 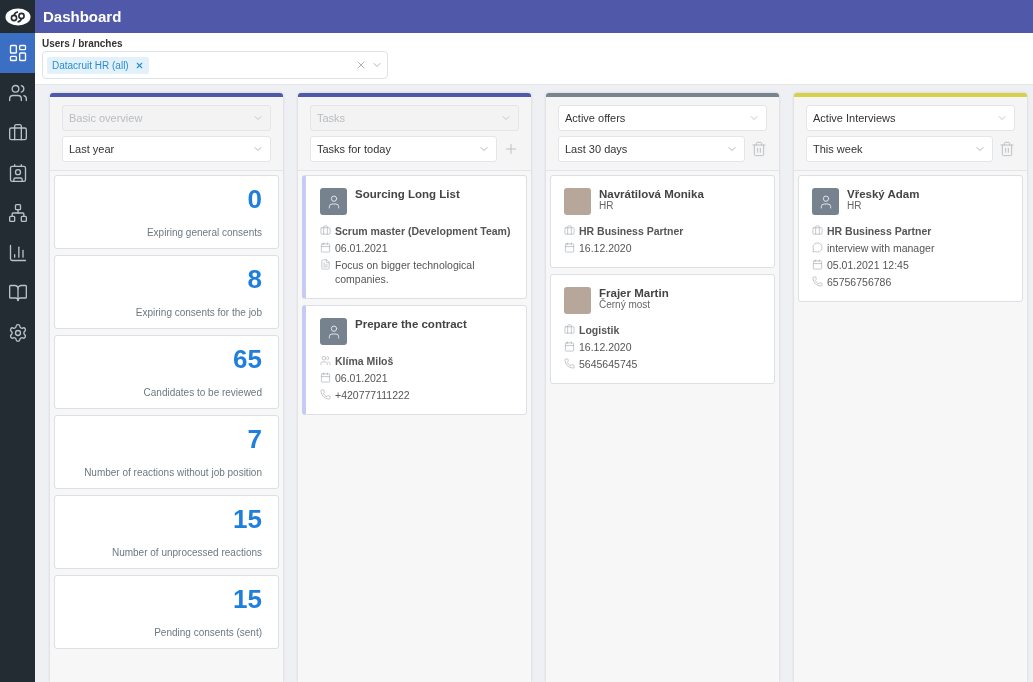 What do you see at coordinates (868, 265) in the screenshot?
I see `card-detail: 05.01.2021 12:45` at bounding box center [868, 265].